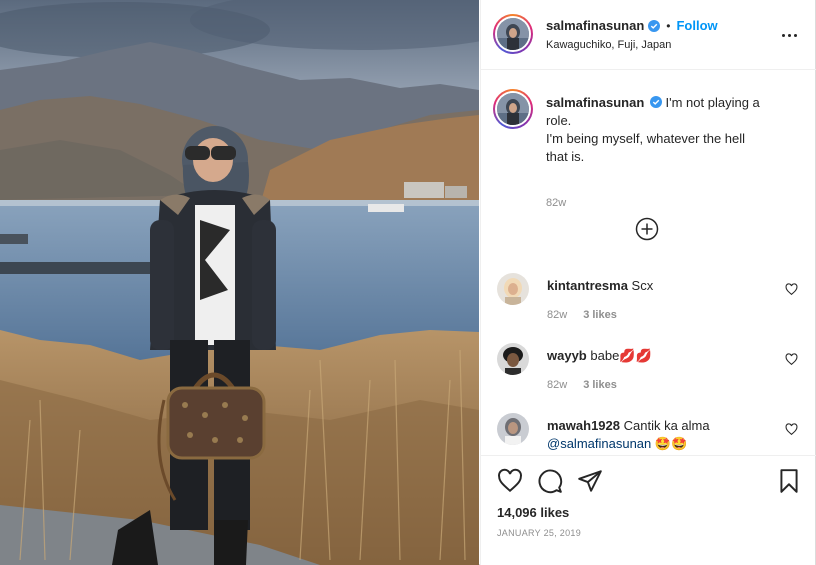 The height and width of the screenshot is (565, 816). I want to click on post-location: Kawaguchiko, Fuji, Japan, so click(608, 45).